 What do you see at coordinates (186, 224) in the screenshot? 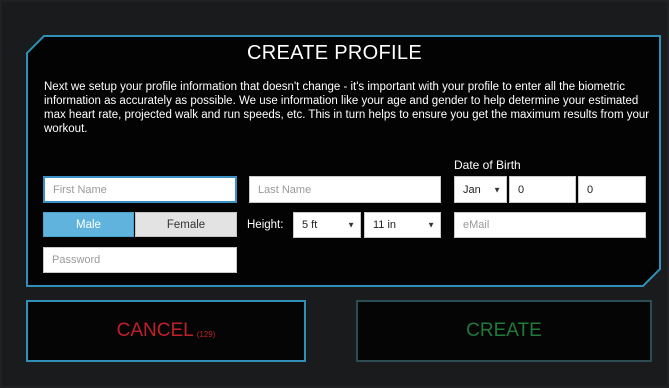
I see `gender-female-button: Female` at bounding box center [186, 224].